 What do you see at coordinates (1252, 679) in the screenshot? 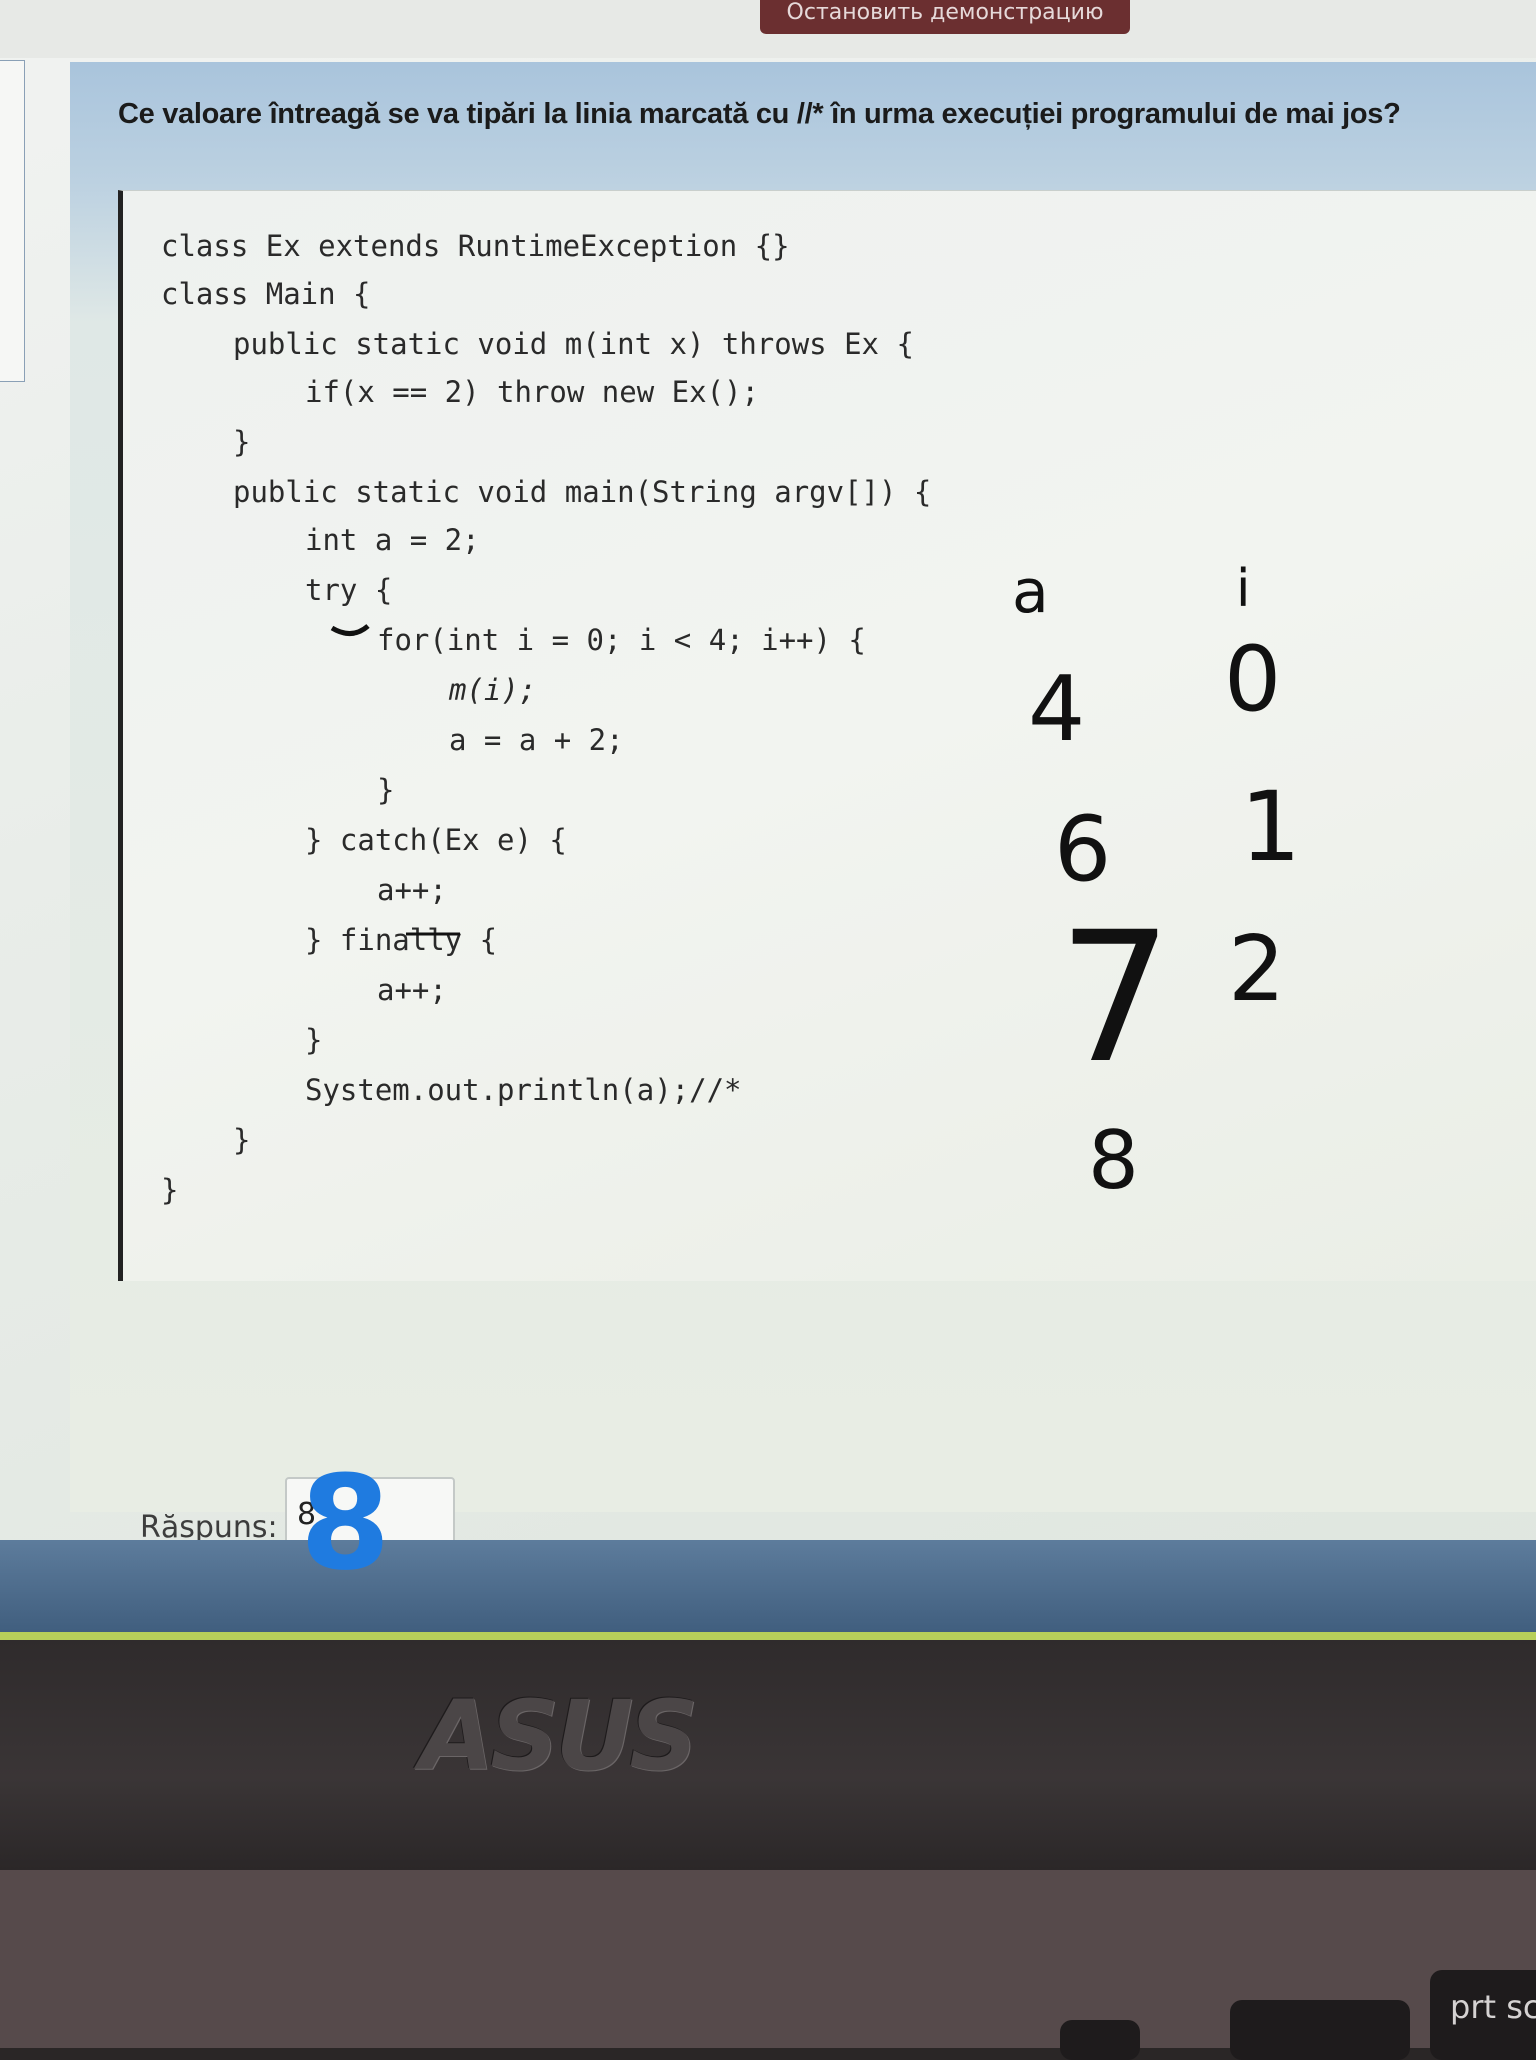
I see `note-i-value: 0` at bounding box center [1252, 679].